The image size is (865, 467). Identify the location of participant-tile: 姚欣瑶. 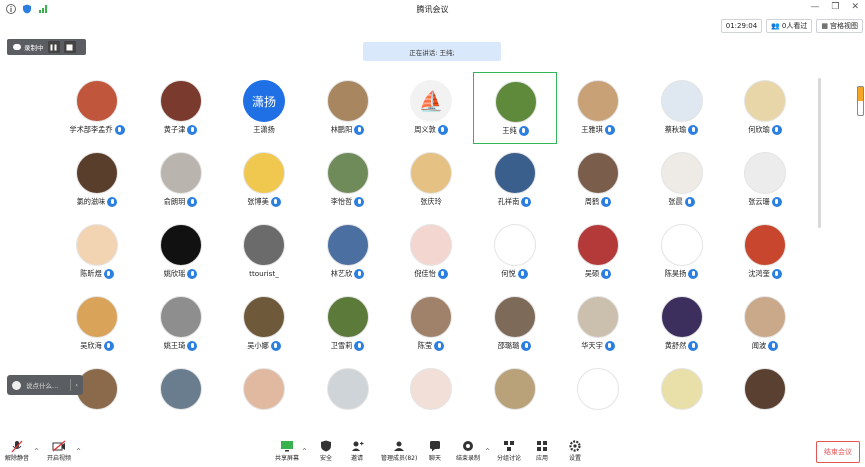
(181, 252).